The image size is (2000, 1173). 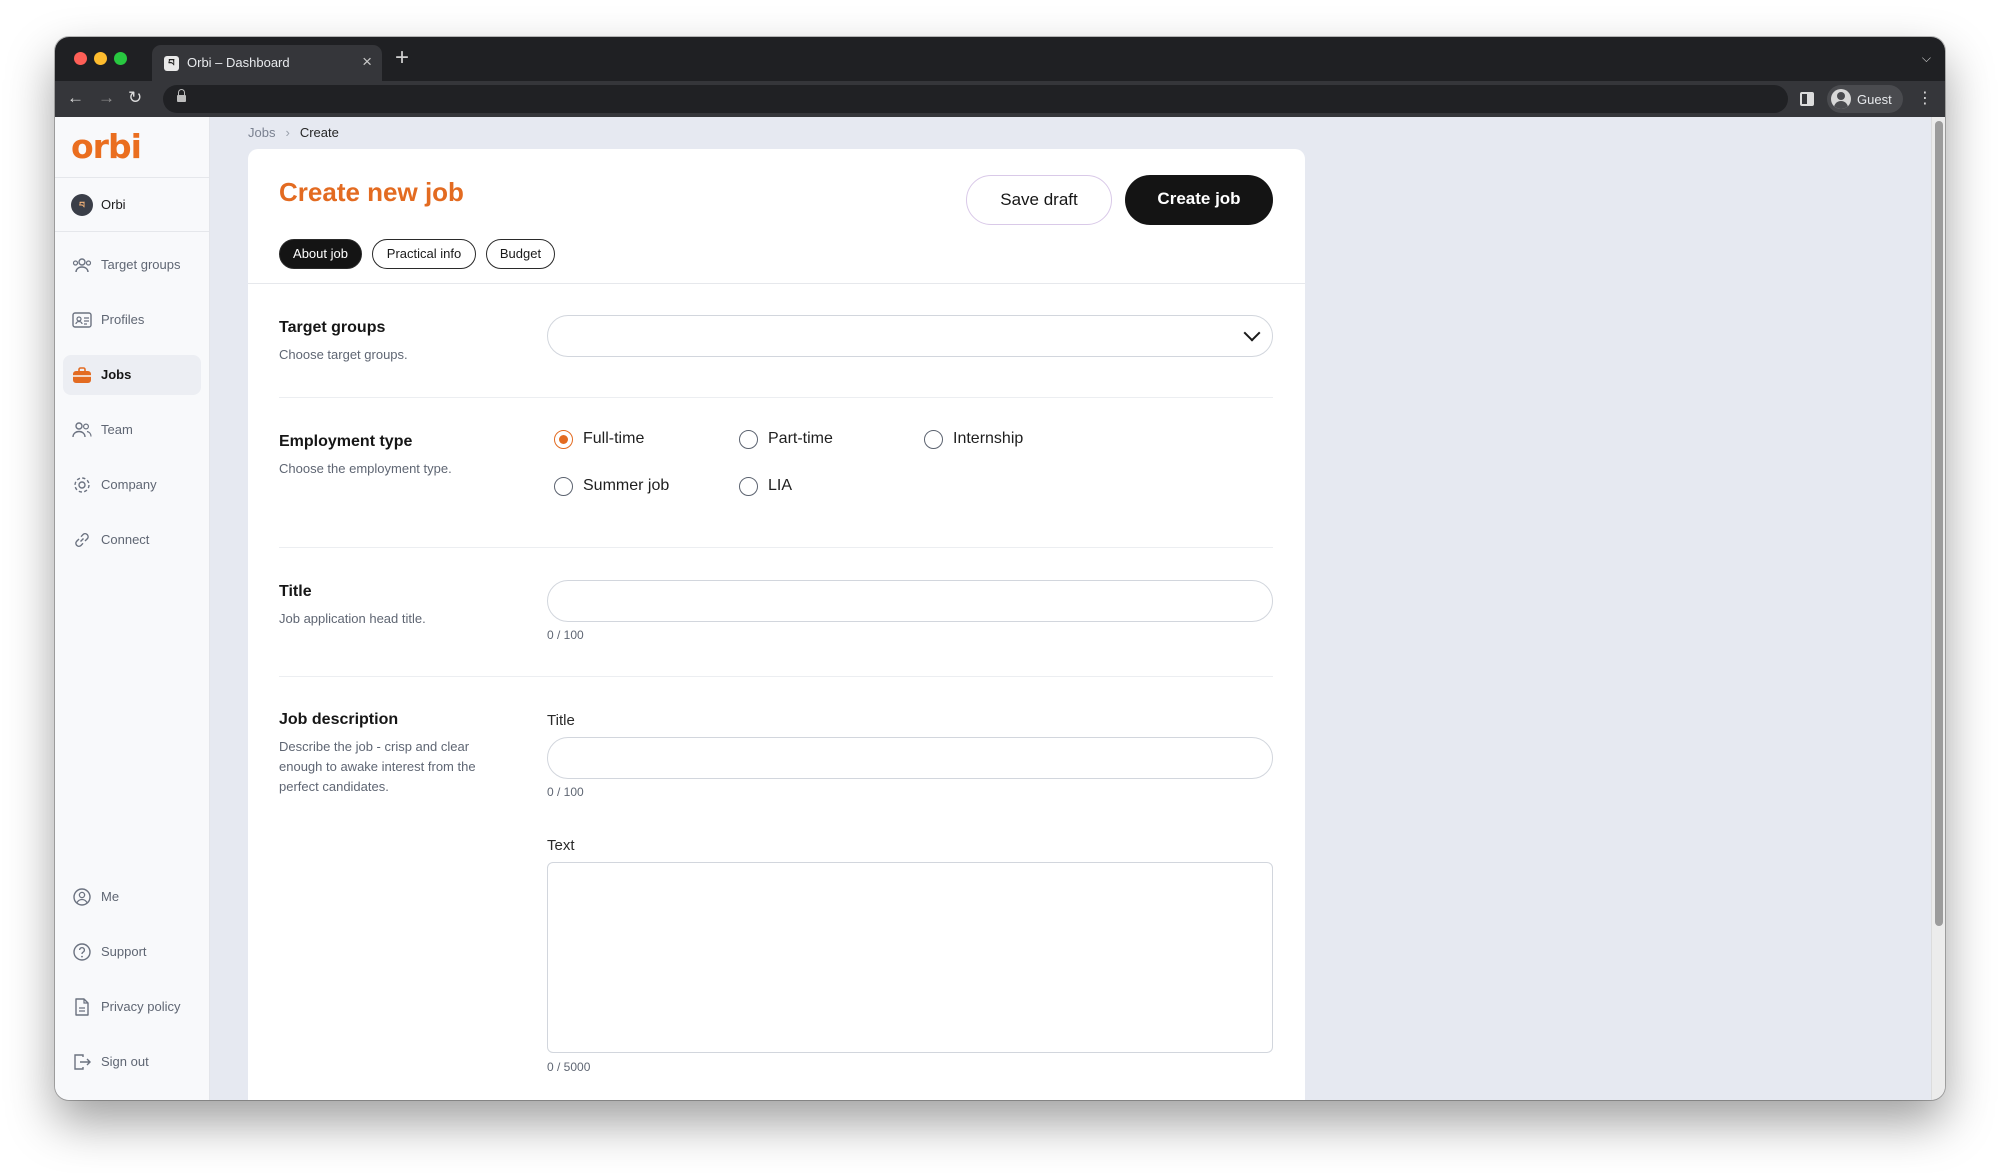 I want to click on side-panel-icon, so click(x=1807, y=99).